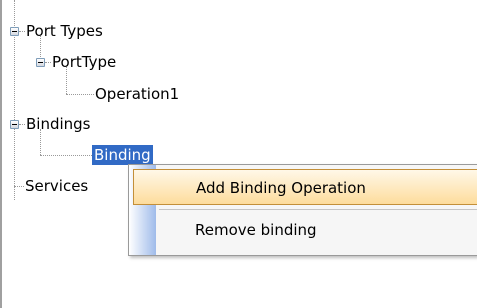  Describe the element at coordinates (58, 124) in the screenshot. I see `tree-node-bindings: Bindings` at that location.